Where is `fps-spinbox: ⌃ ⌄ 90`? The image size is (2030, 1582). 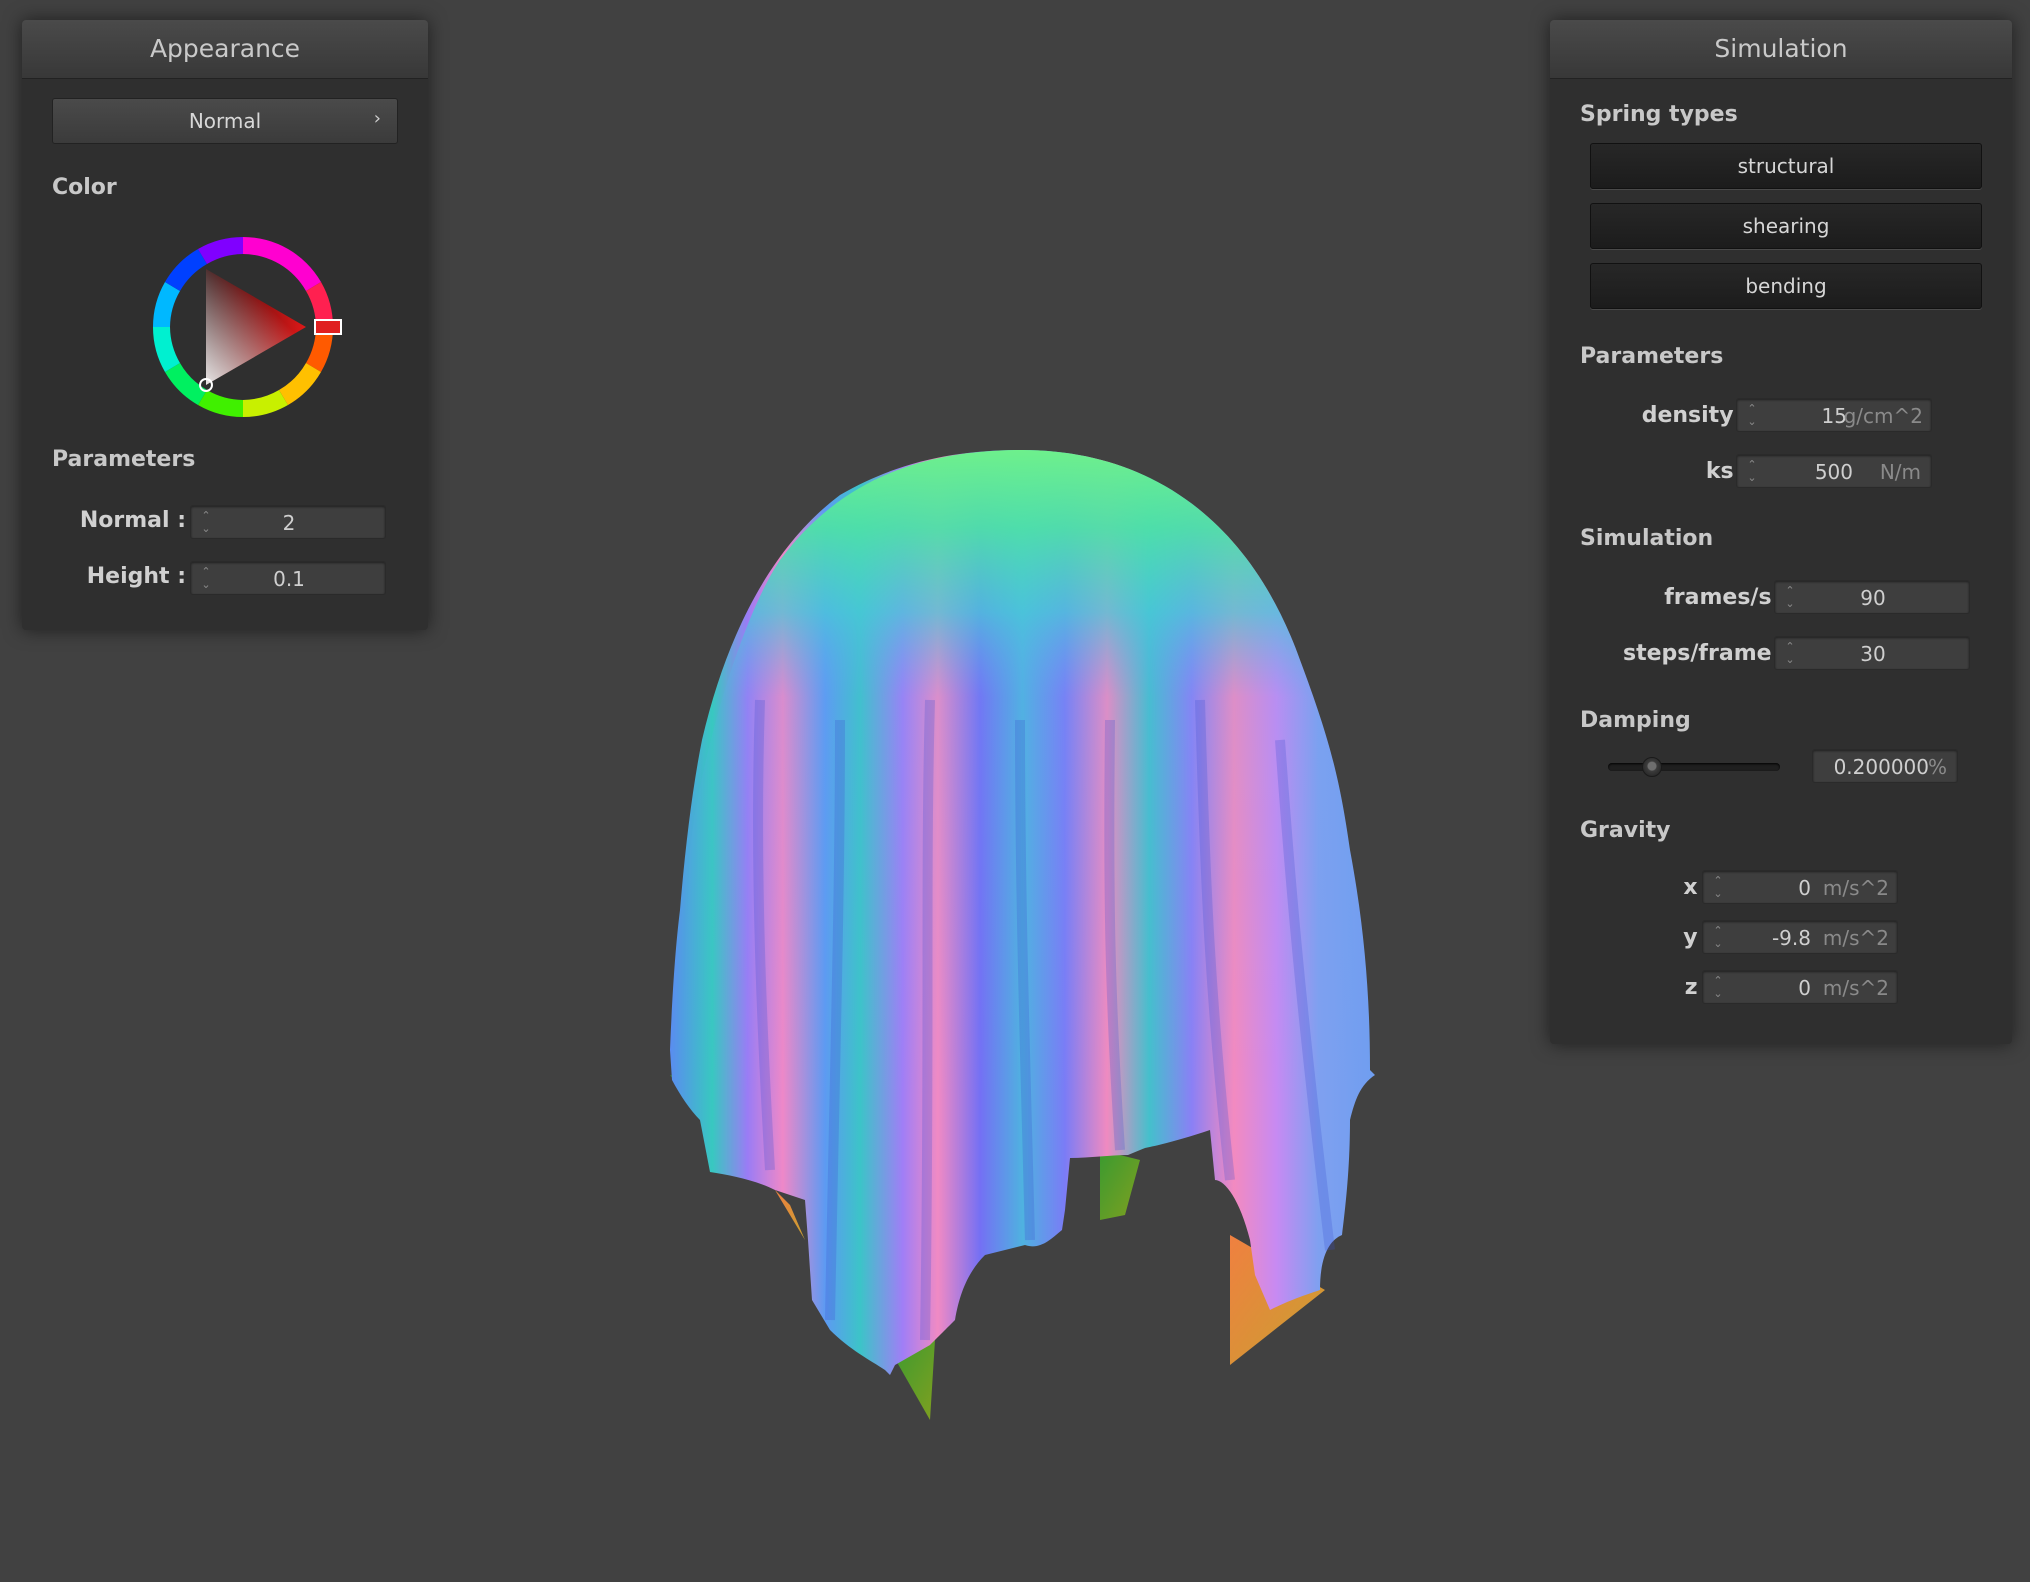 fps-spinbox: ⌃ ⌄ 90 is located at coordinates (1872, 597).